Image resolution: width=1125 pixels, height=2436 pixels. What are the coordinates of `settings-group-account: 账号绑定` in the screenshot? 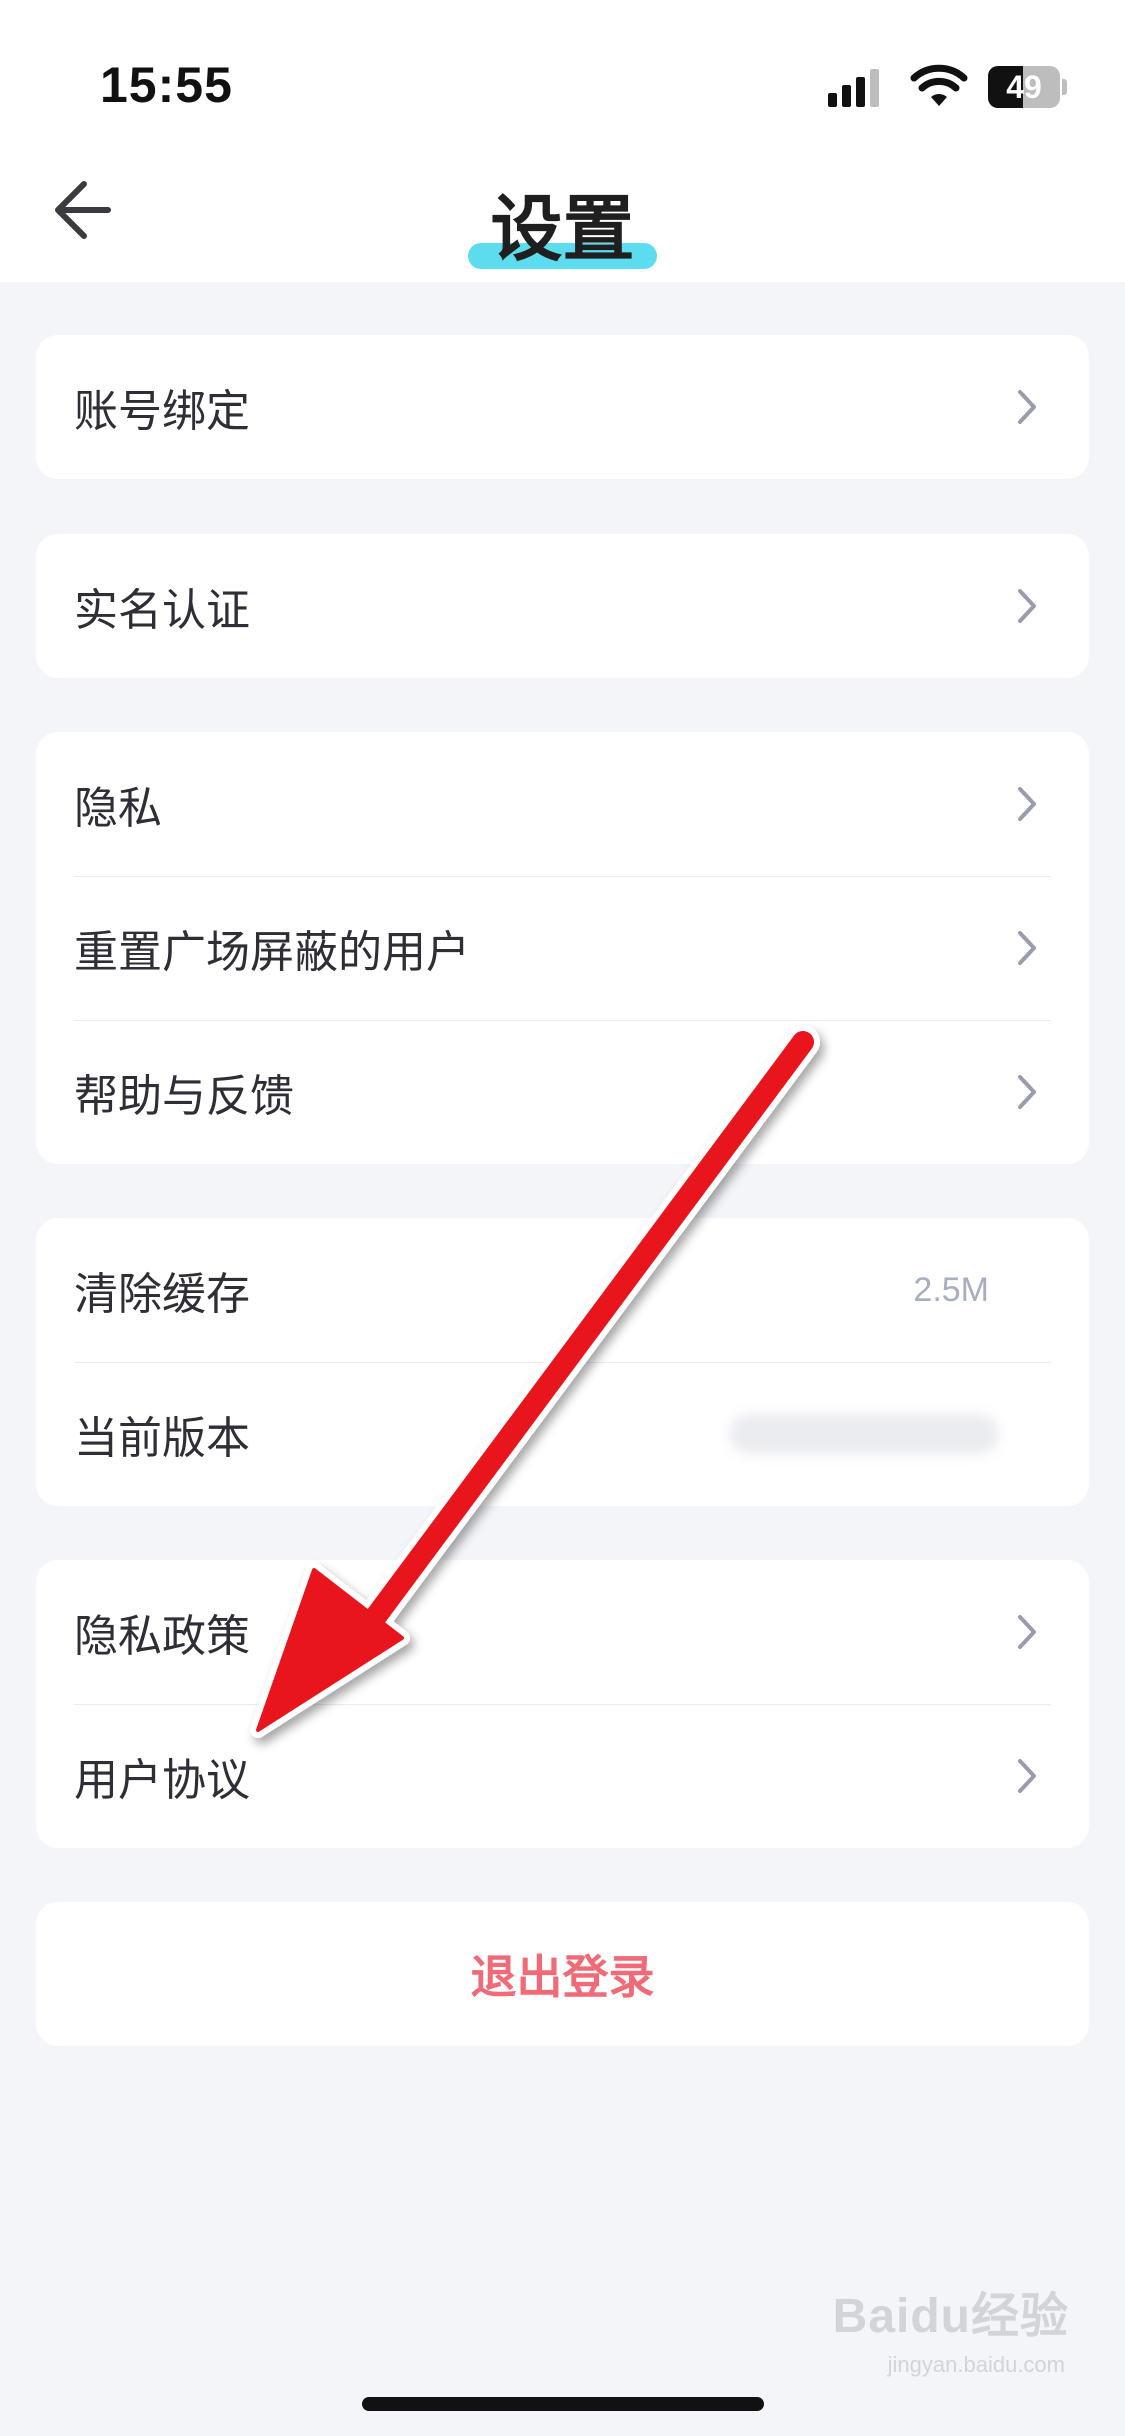 It's located at (562, 407).